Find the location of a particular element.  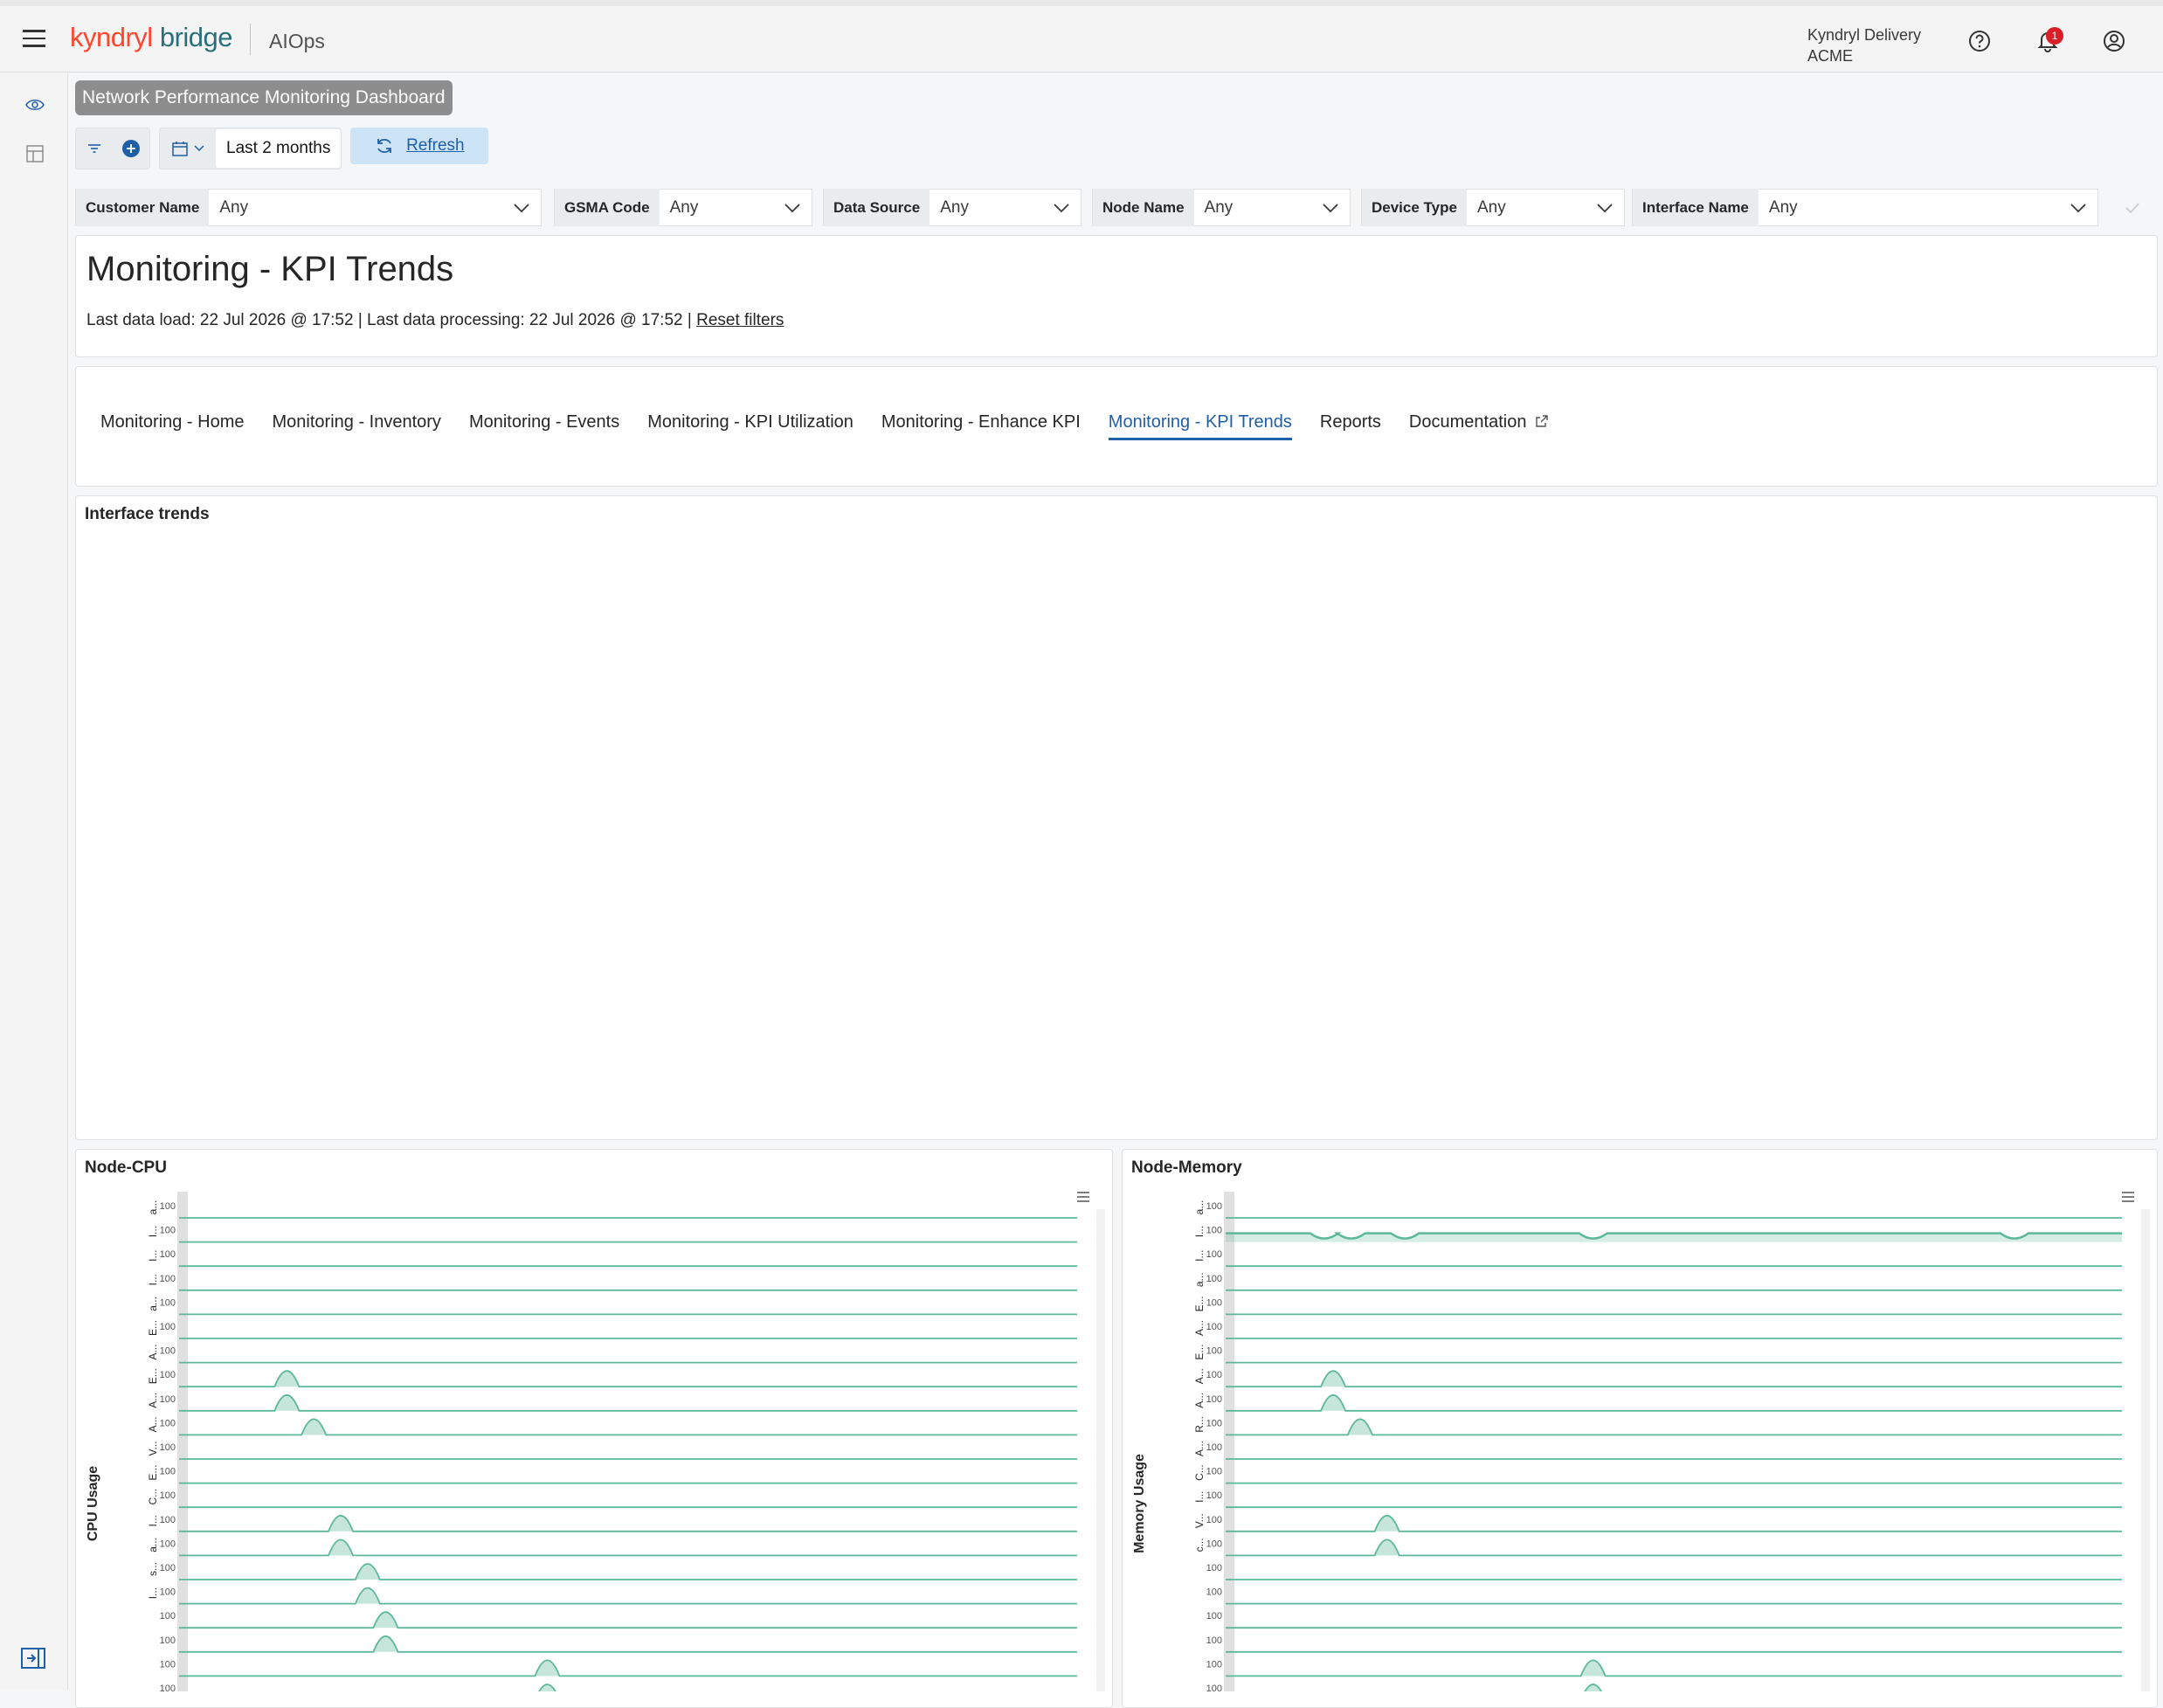

y-axis-title: CPU Usage is located at coordinates (93, 1504).